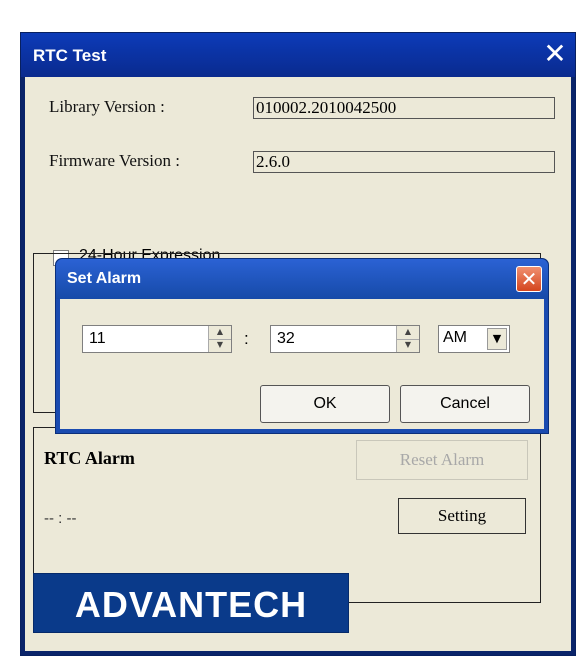  I want to click on dialog-title: Set Alarm, so click(104, 278).